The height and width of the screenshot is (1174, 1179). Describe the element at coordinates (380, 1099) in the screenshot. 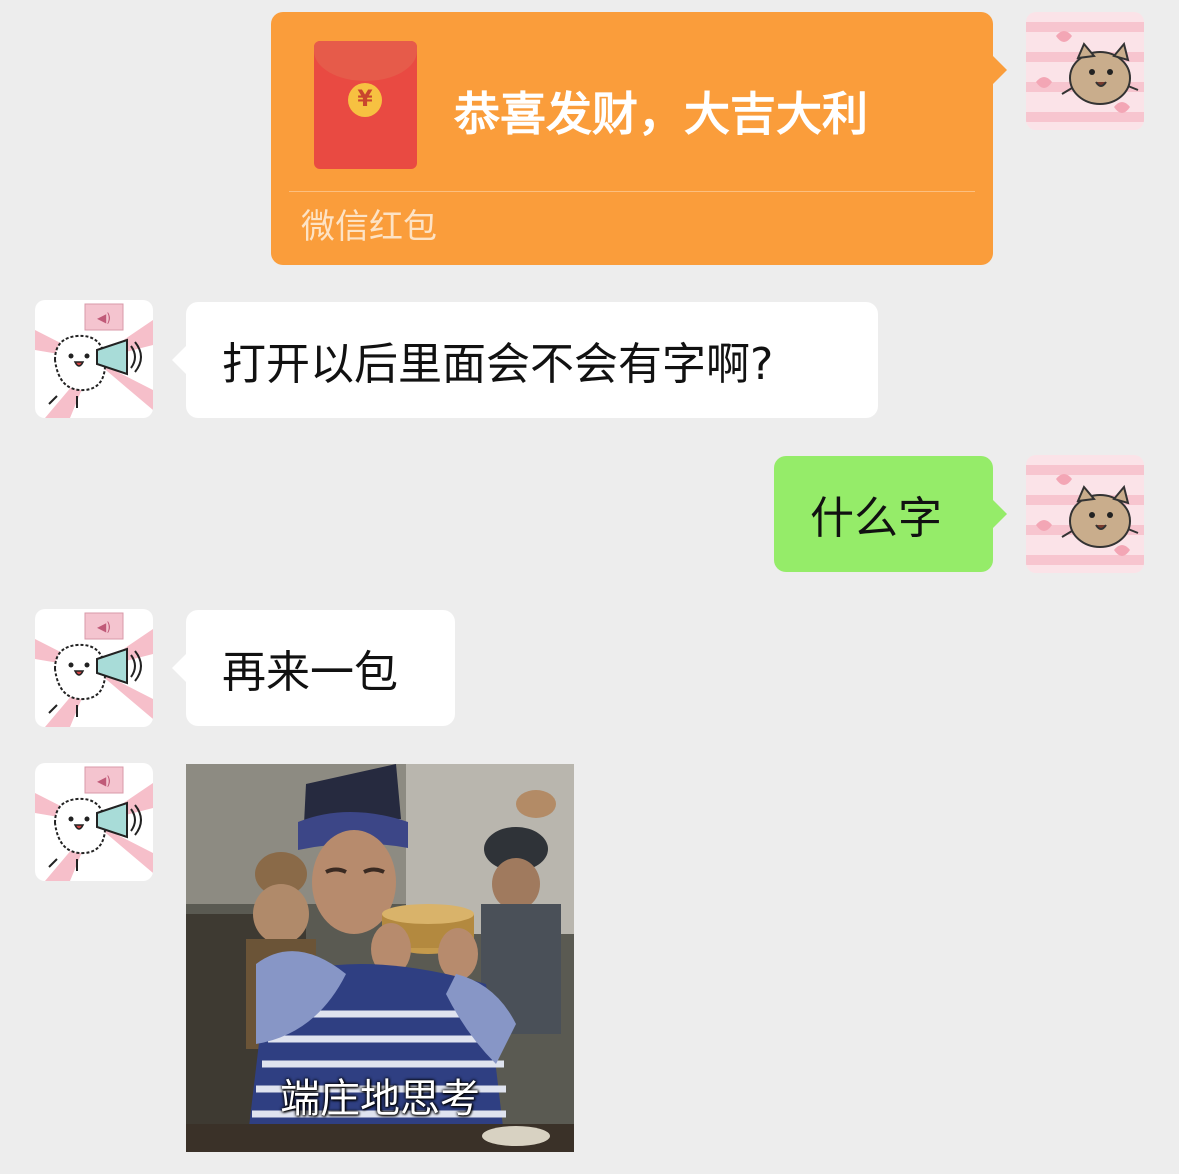

I see `meme-caption: 端庄地思考` at that location.